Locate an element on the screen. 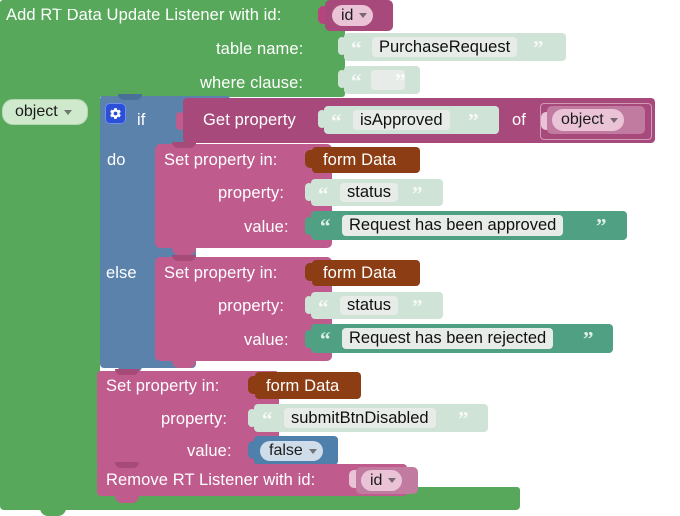 This screenshot has height=516, width=680. table-name-field: PurchaseRequest is located at coordinates (445, 47).